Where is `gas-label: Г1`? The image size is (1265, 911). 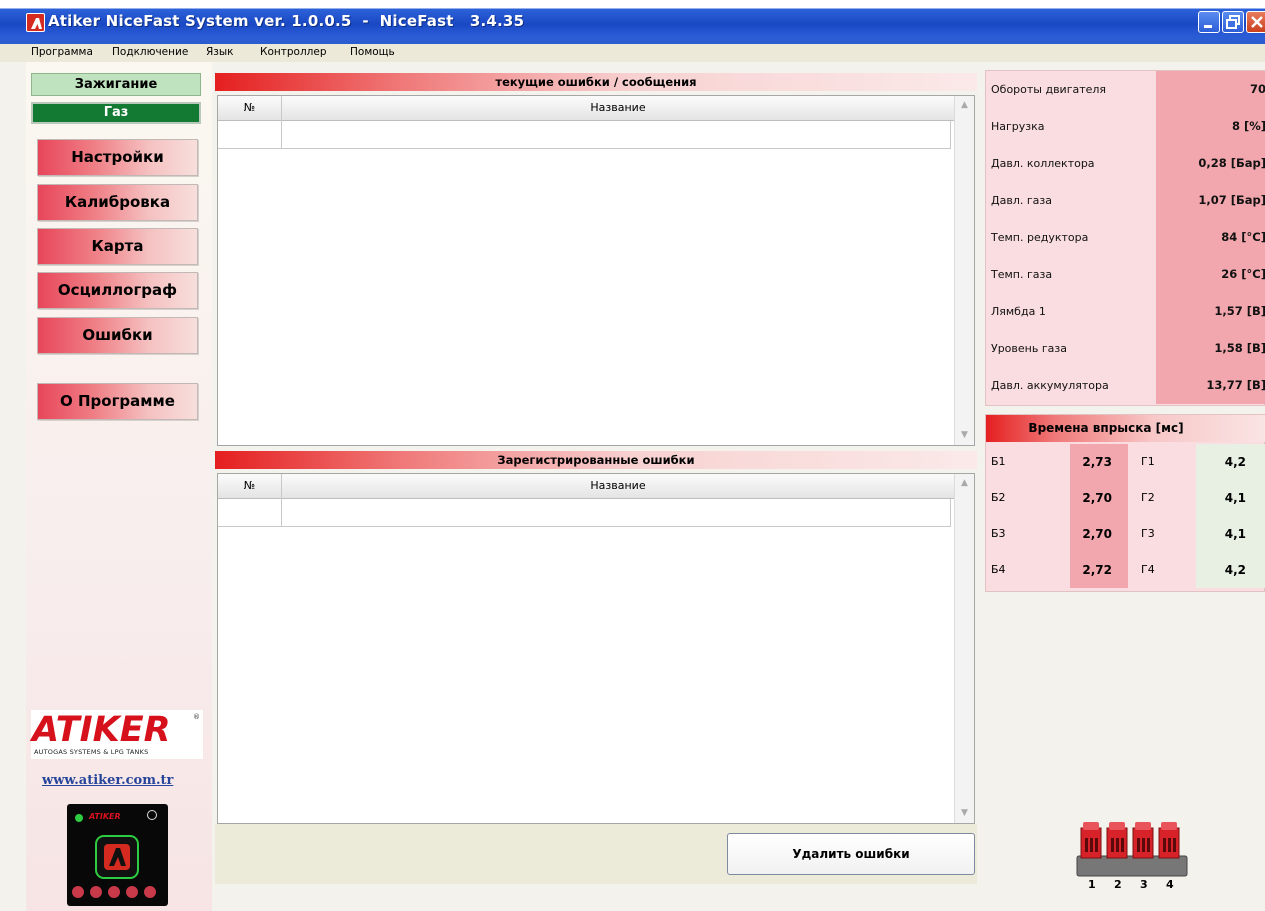
gas-label: Г1 is located at coordinates (1148, 461).